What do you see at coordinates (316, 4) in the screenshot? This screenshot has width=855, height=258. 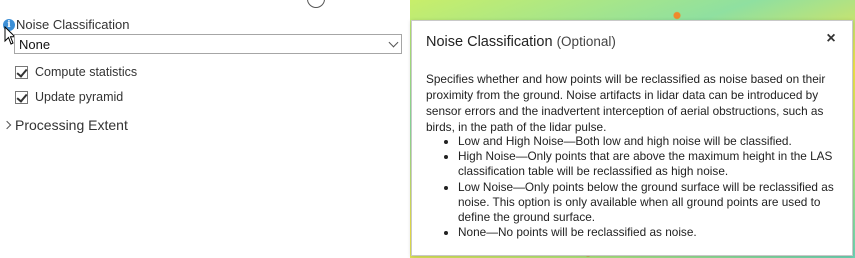 I see `radio-button` at bounding box center [316, 4].